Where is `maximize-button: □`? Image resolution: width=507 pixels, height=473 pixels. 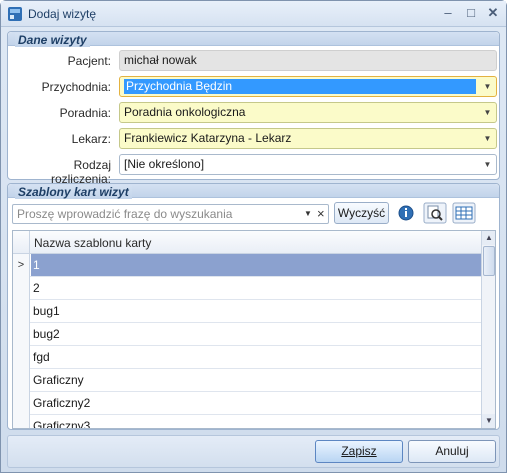
maximize-button: □ is located at coordinates (471, 13).